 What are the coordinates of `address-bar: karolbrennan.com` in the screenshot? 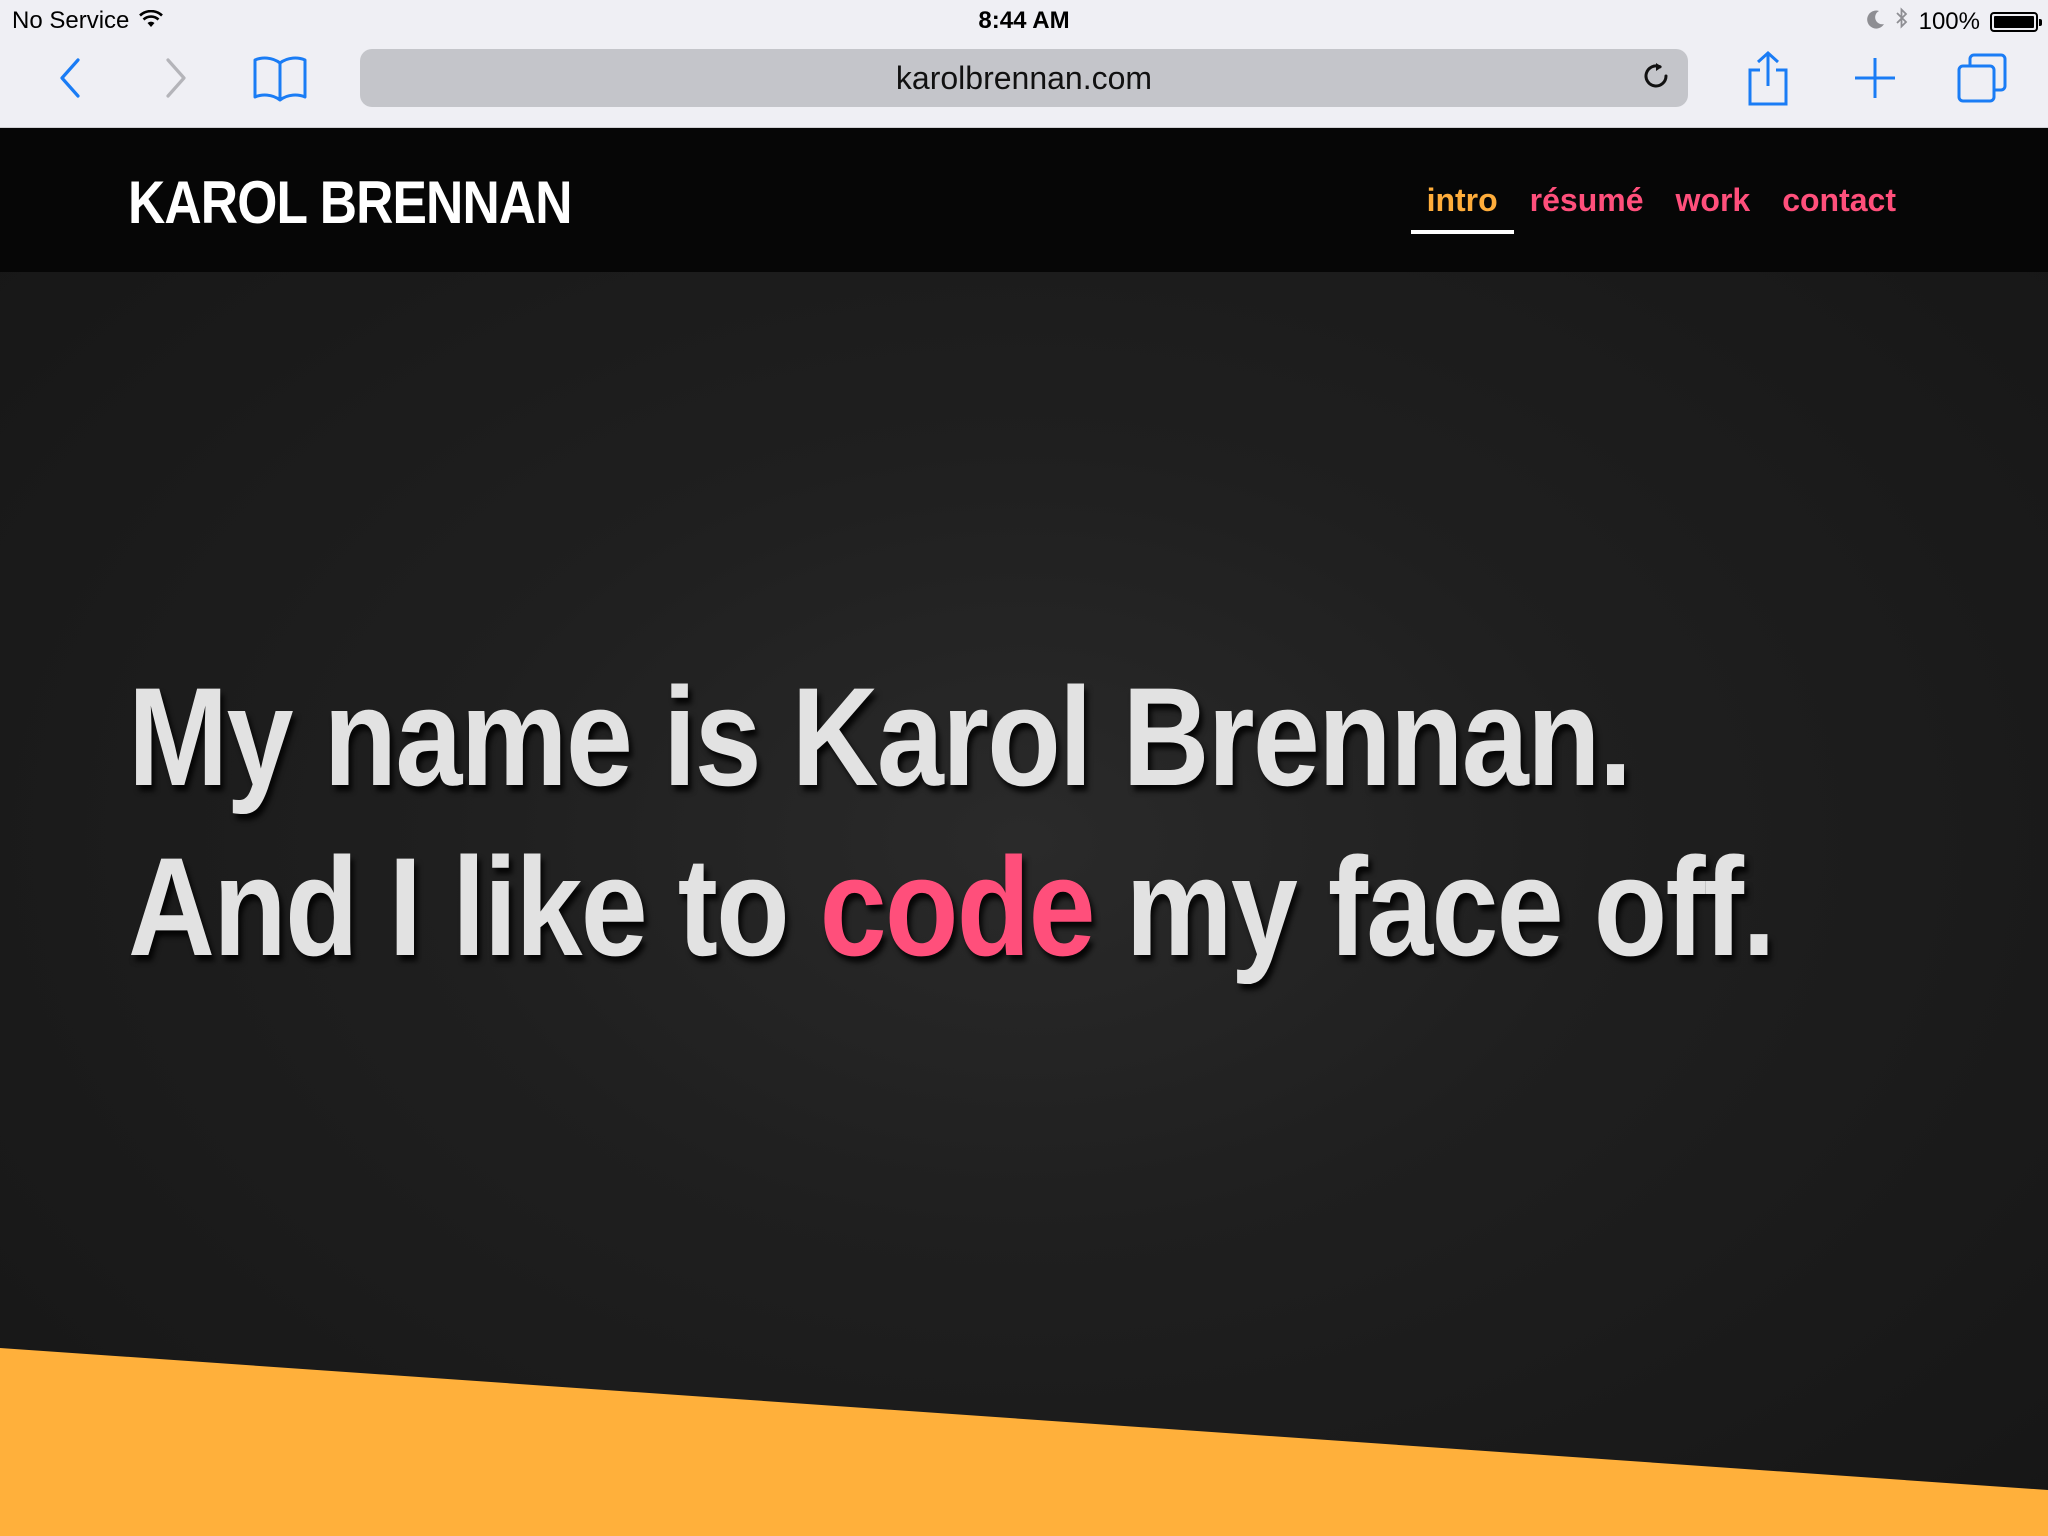 It's located at (1024, 78).